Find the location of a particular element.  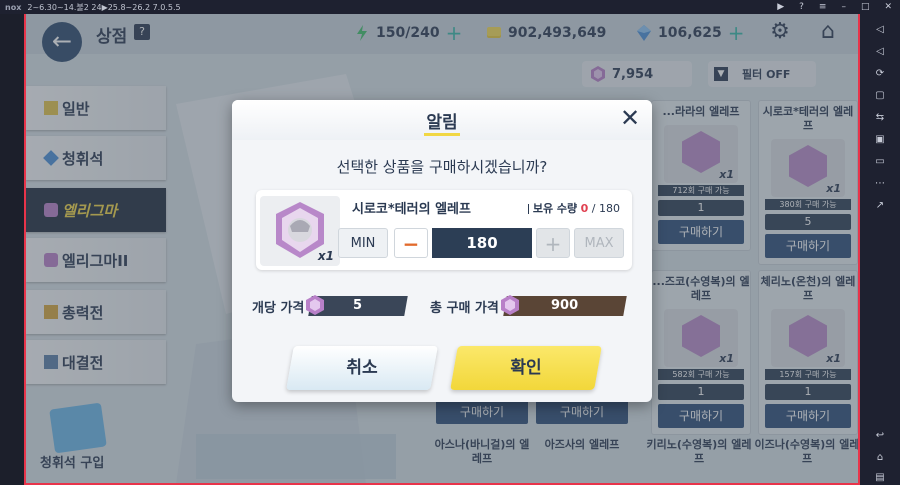

fullscreen-icon: ▢ is located at coordinates (880, 96).